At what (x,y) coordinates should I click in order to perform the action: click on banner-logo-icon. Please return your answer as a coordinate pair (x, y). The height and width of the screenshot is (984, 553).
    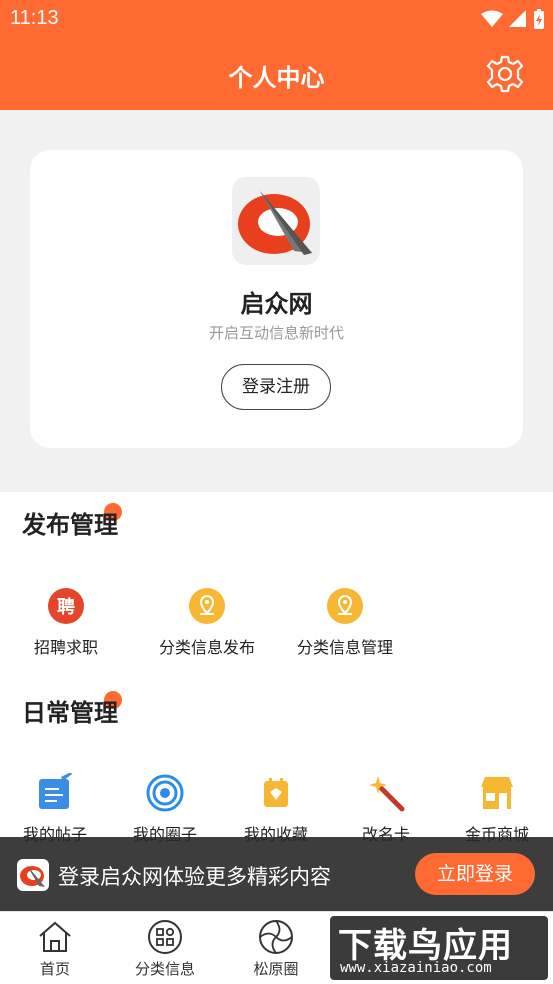
    Looking at the image, I should click on (33, 875).